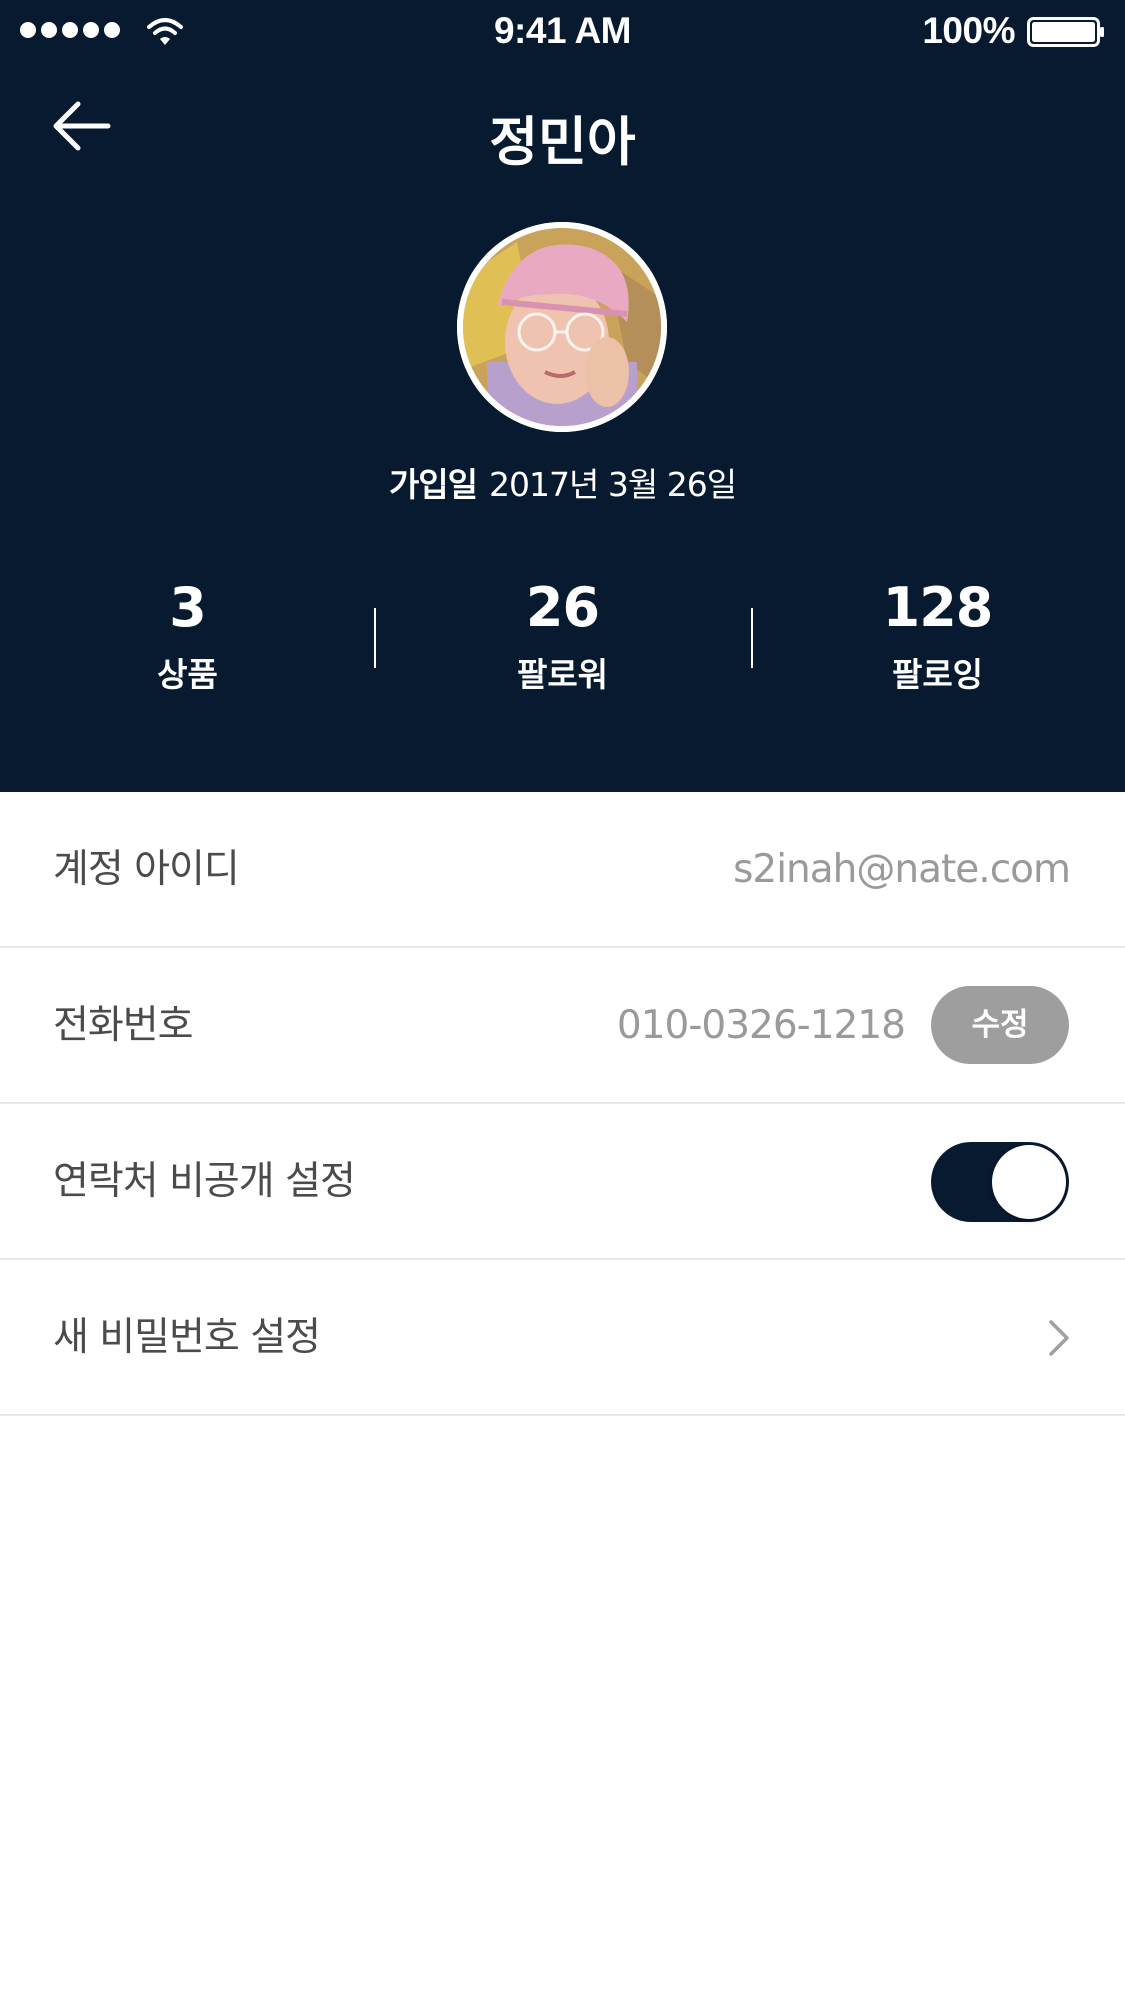  What do you see at coordinates (187, 674) in the screenshot?
I see `stat-products-label: 상품` at bounding box center [187, 674].